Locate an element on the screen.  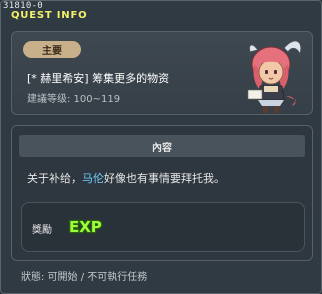
description-text-after: 好像也有事情要拜托我。 is located at coordinates (164, 178).